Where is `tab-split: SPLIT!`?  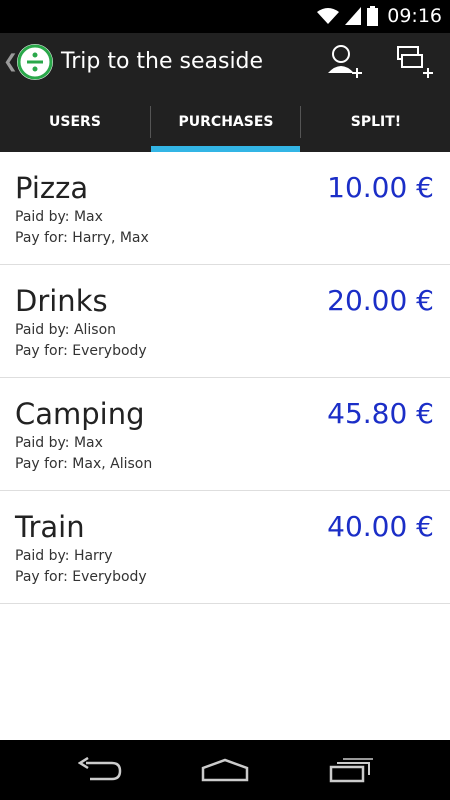 tab-split: SPLIT! is located at coordinates (375, 122).